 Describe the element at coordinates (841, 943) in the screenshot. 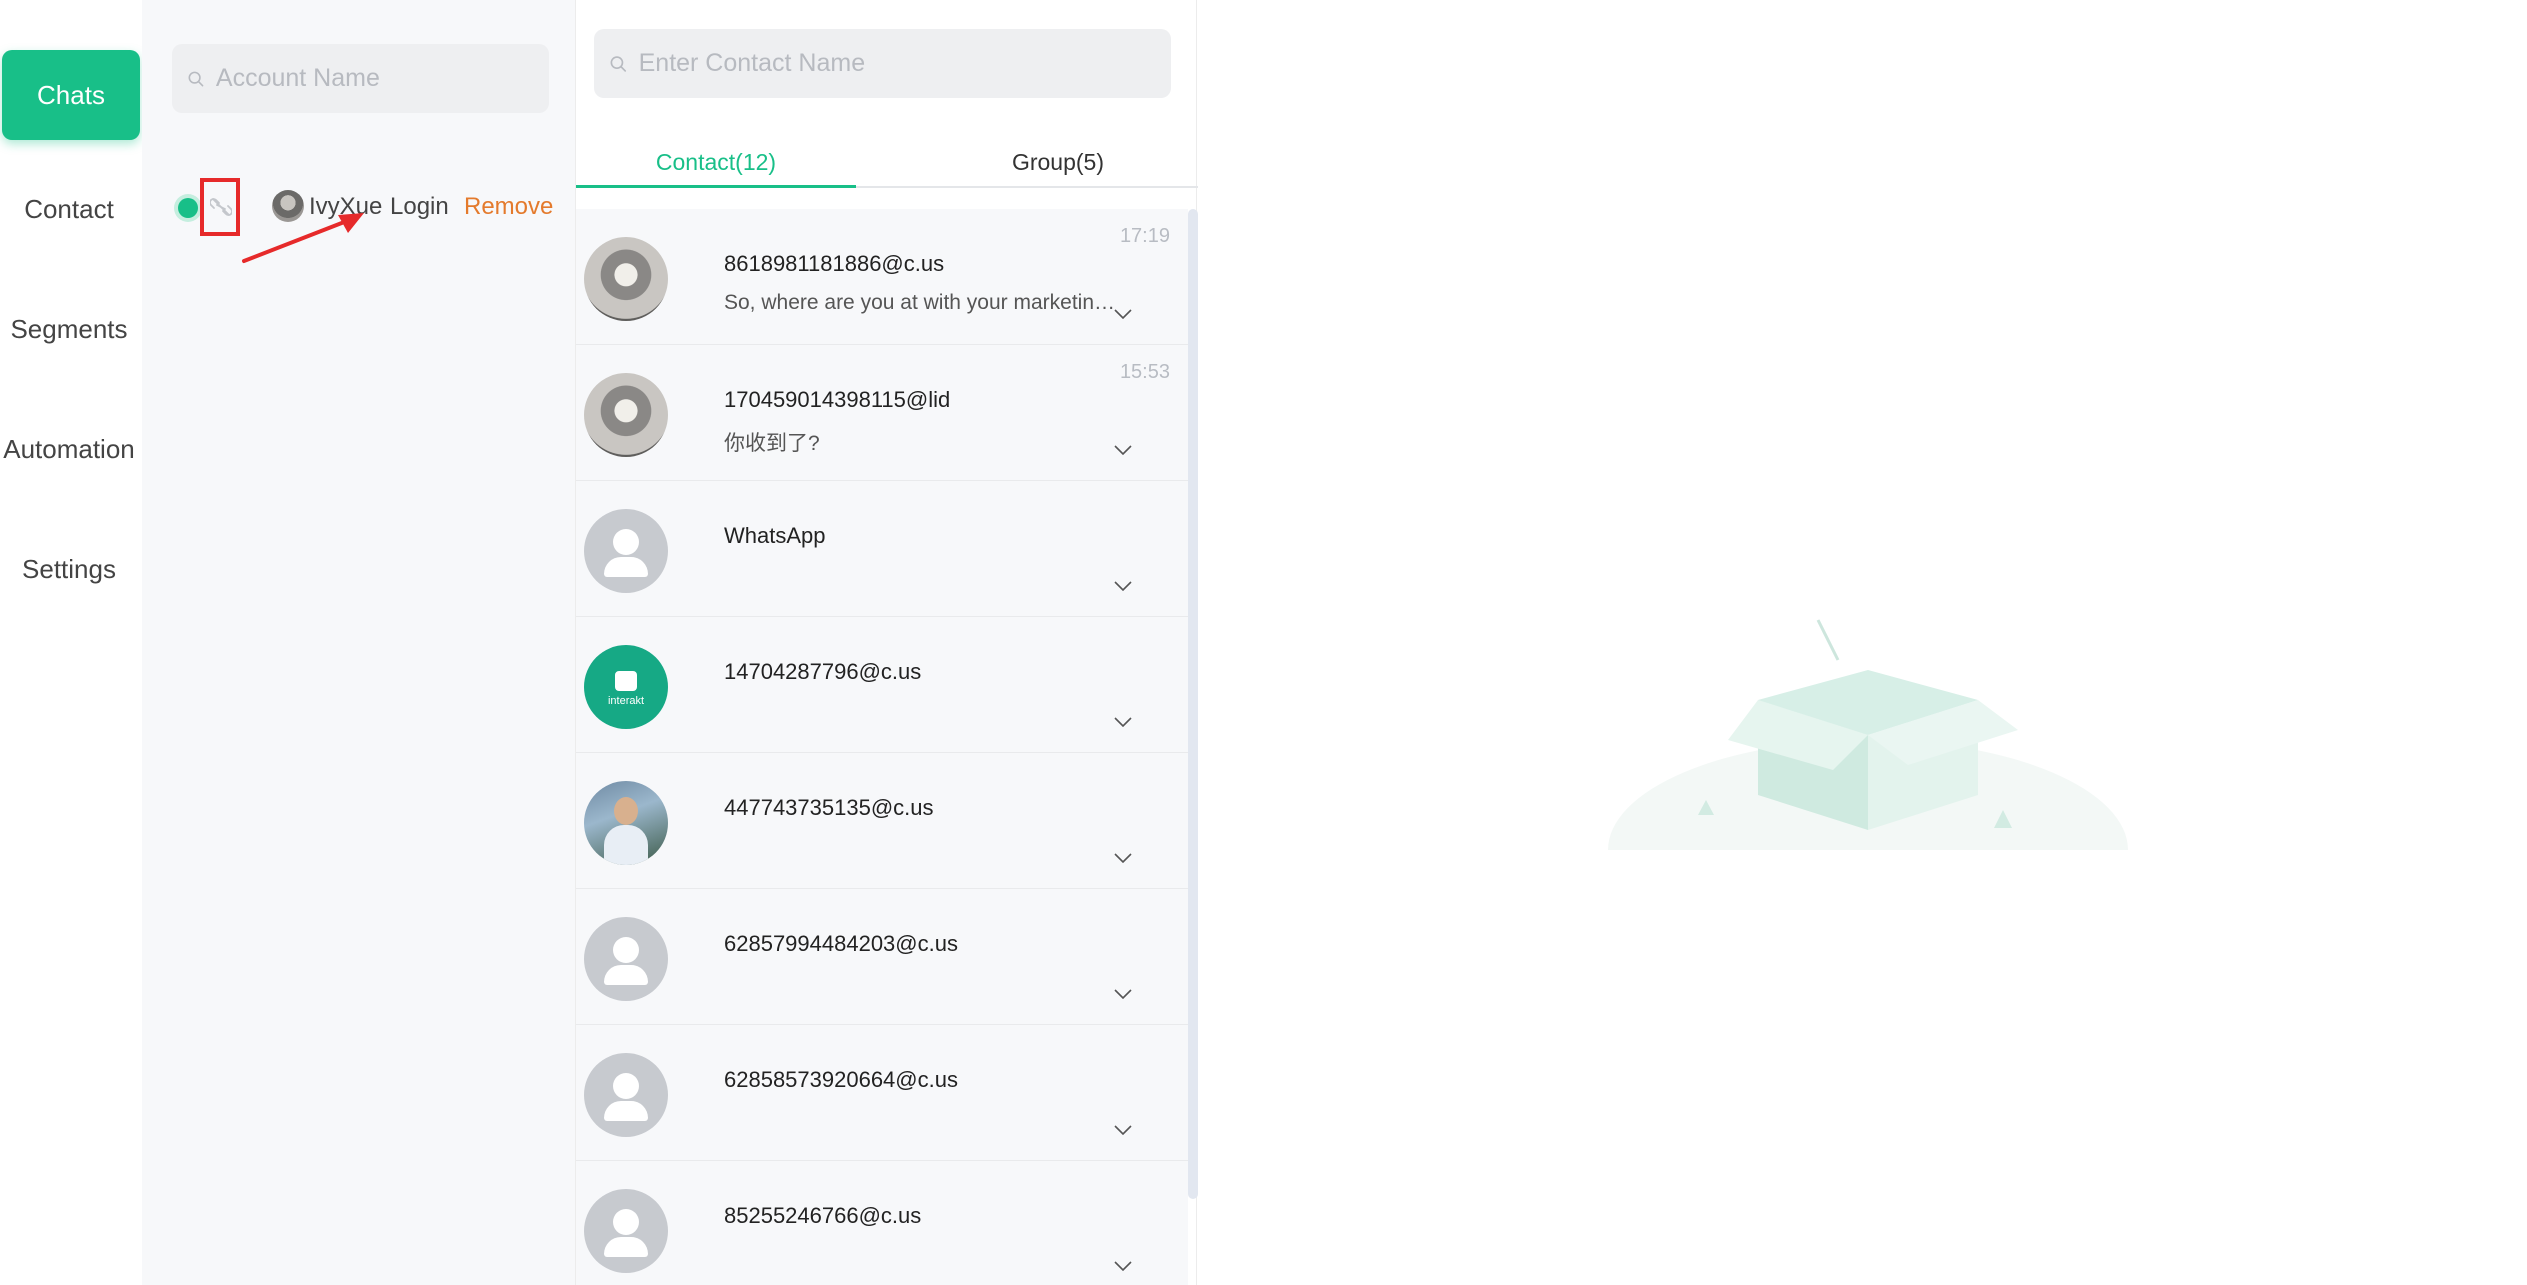

I see `contact-name: 62857994484203@c.us` at that location.